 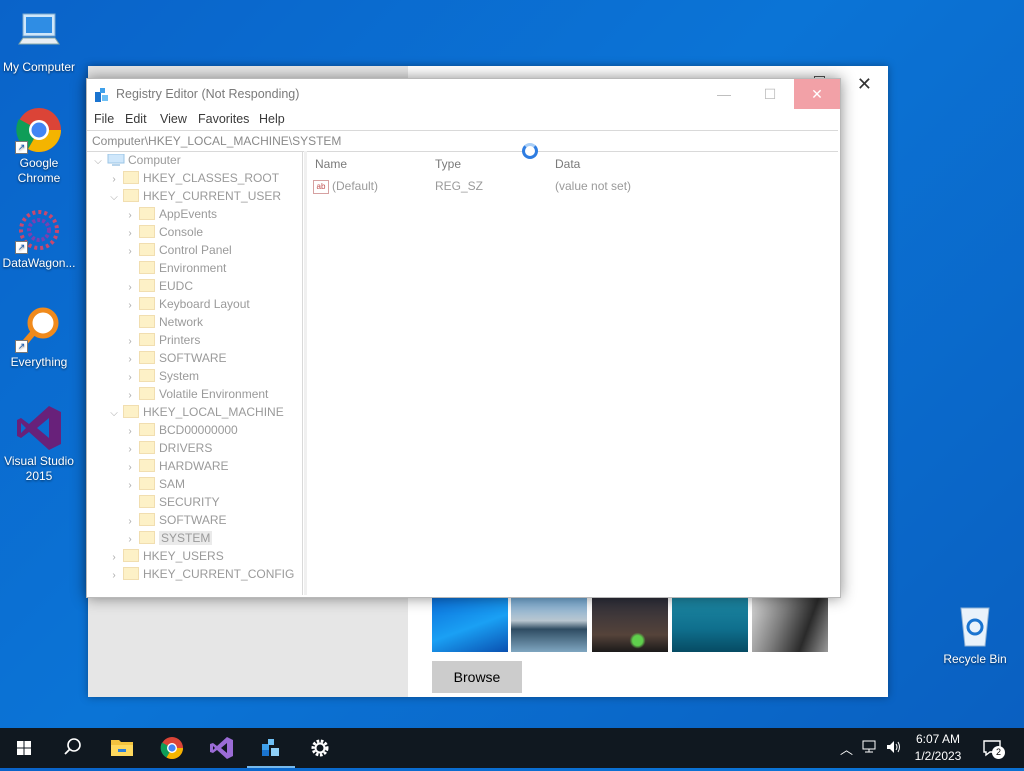 I want to click on tree-node-hardware: › HARDWARE, so click(x=175, y=466).